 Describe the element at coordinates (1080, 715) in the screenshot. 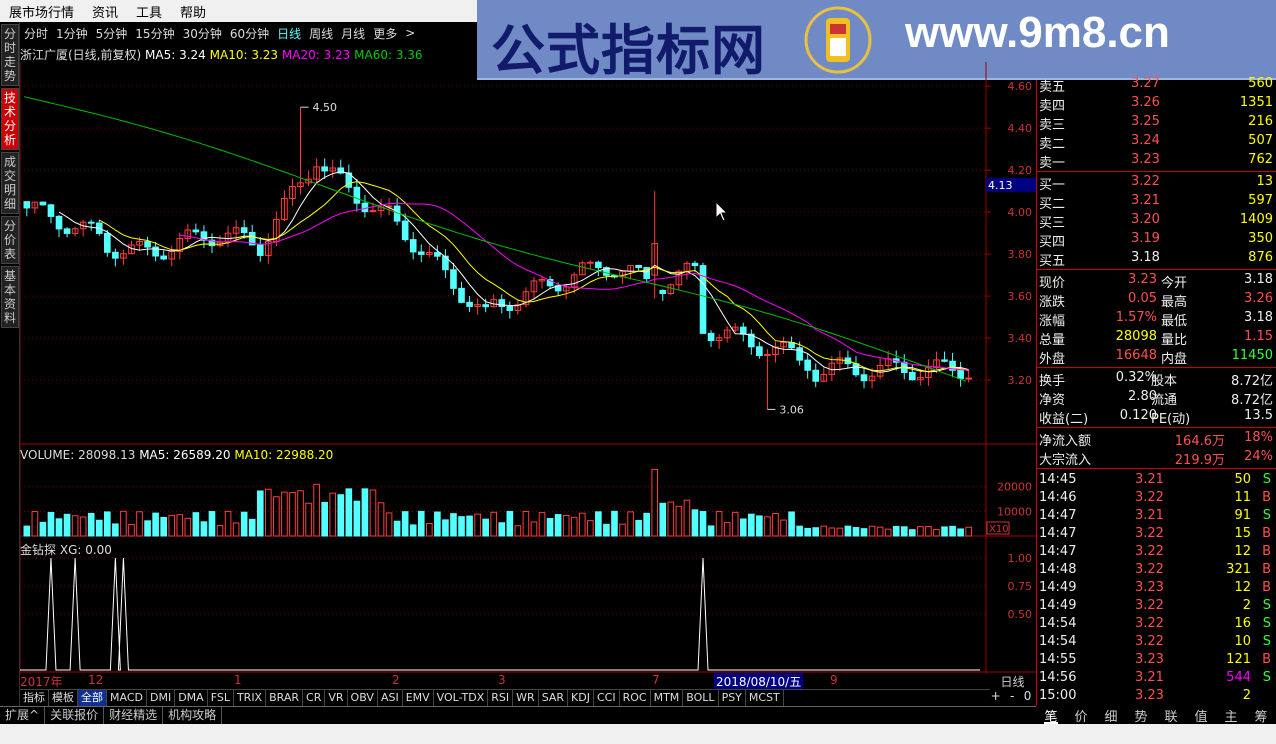

I see `quote-tab: 价` at that location.